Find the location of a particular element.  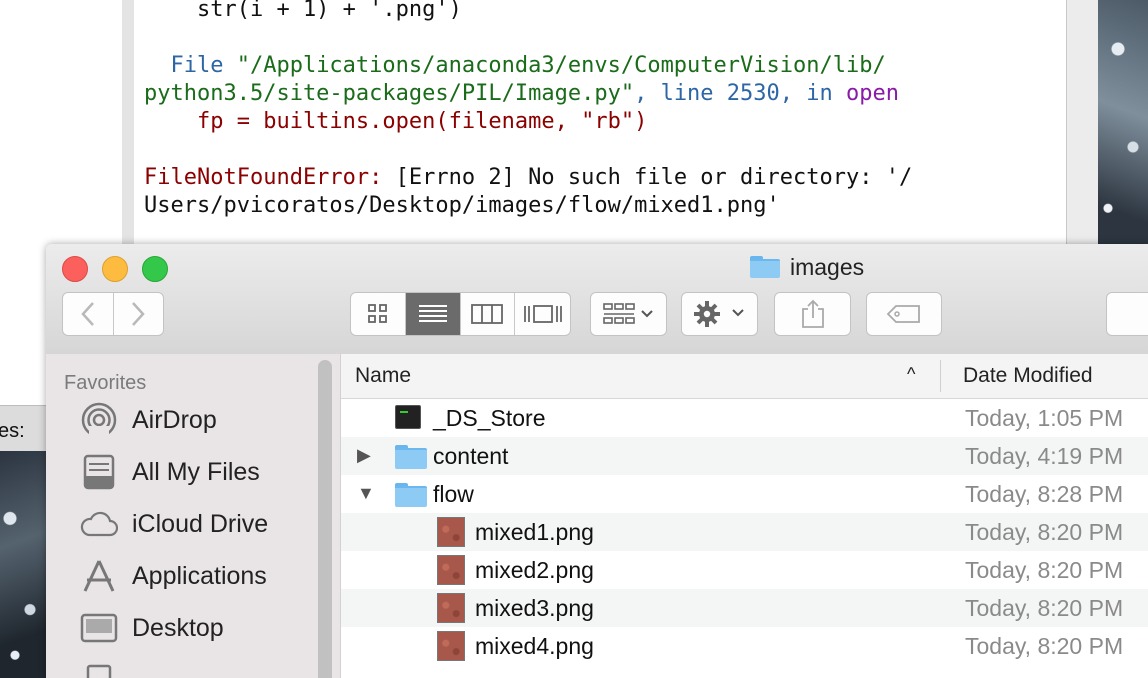

sidebar-item-label: iCloud Drive is located at coordinates (200, 523).